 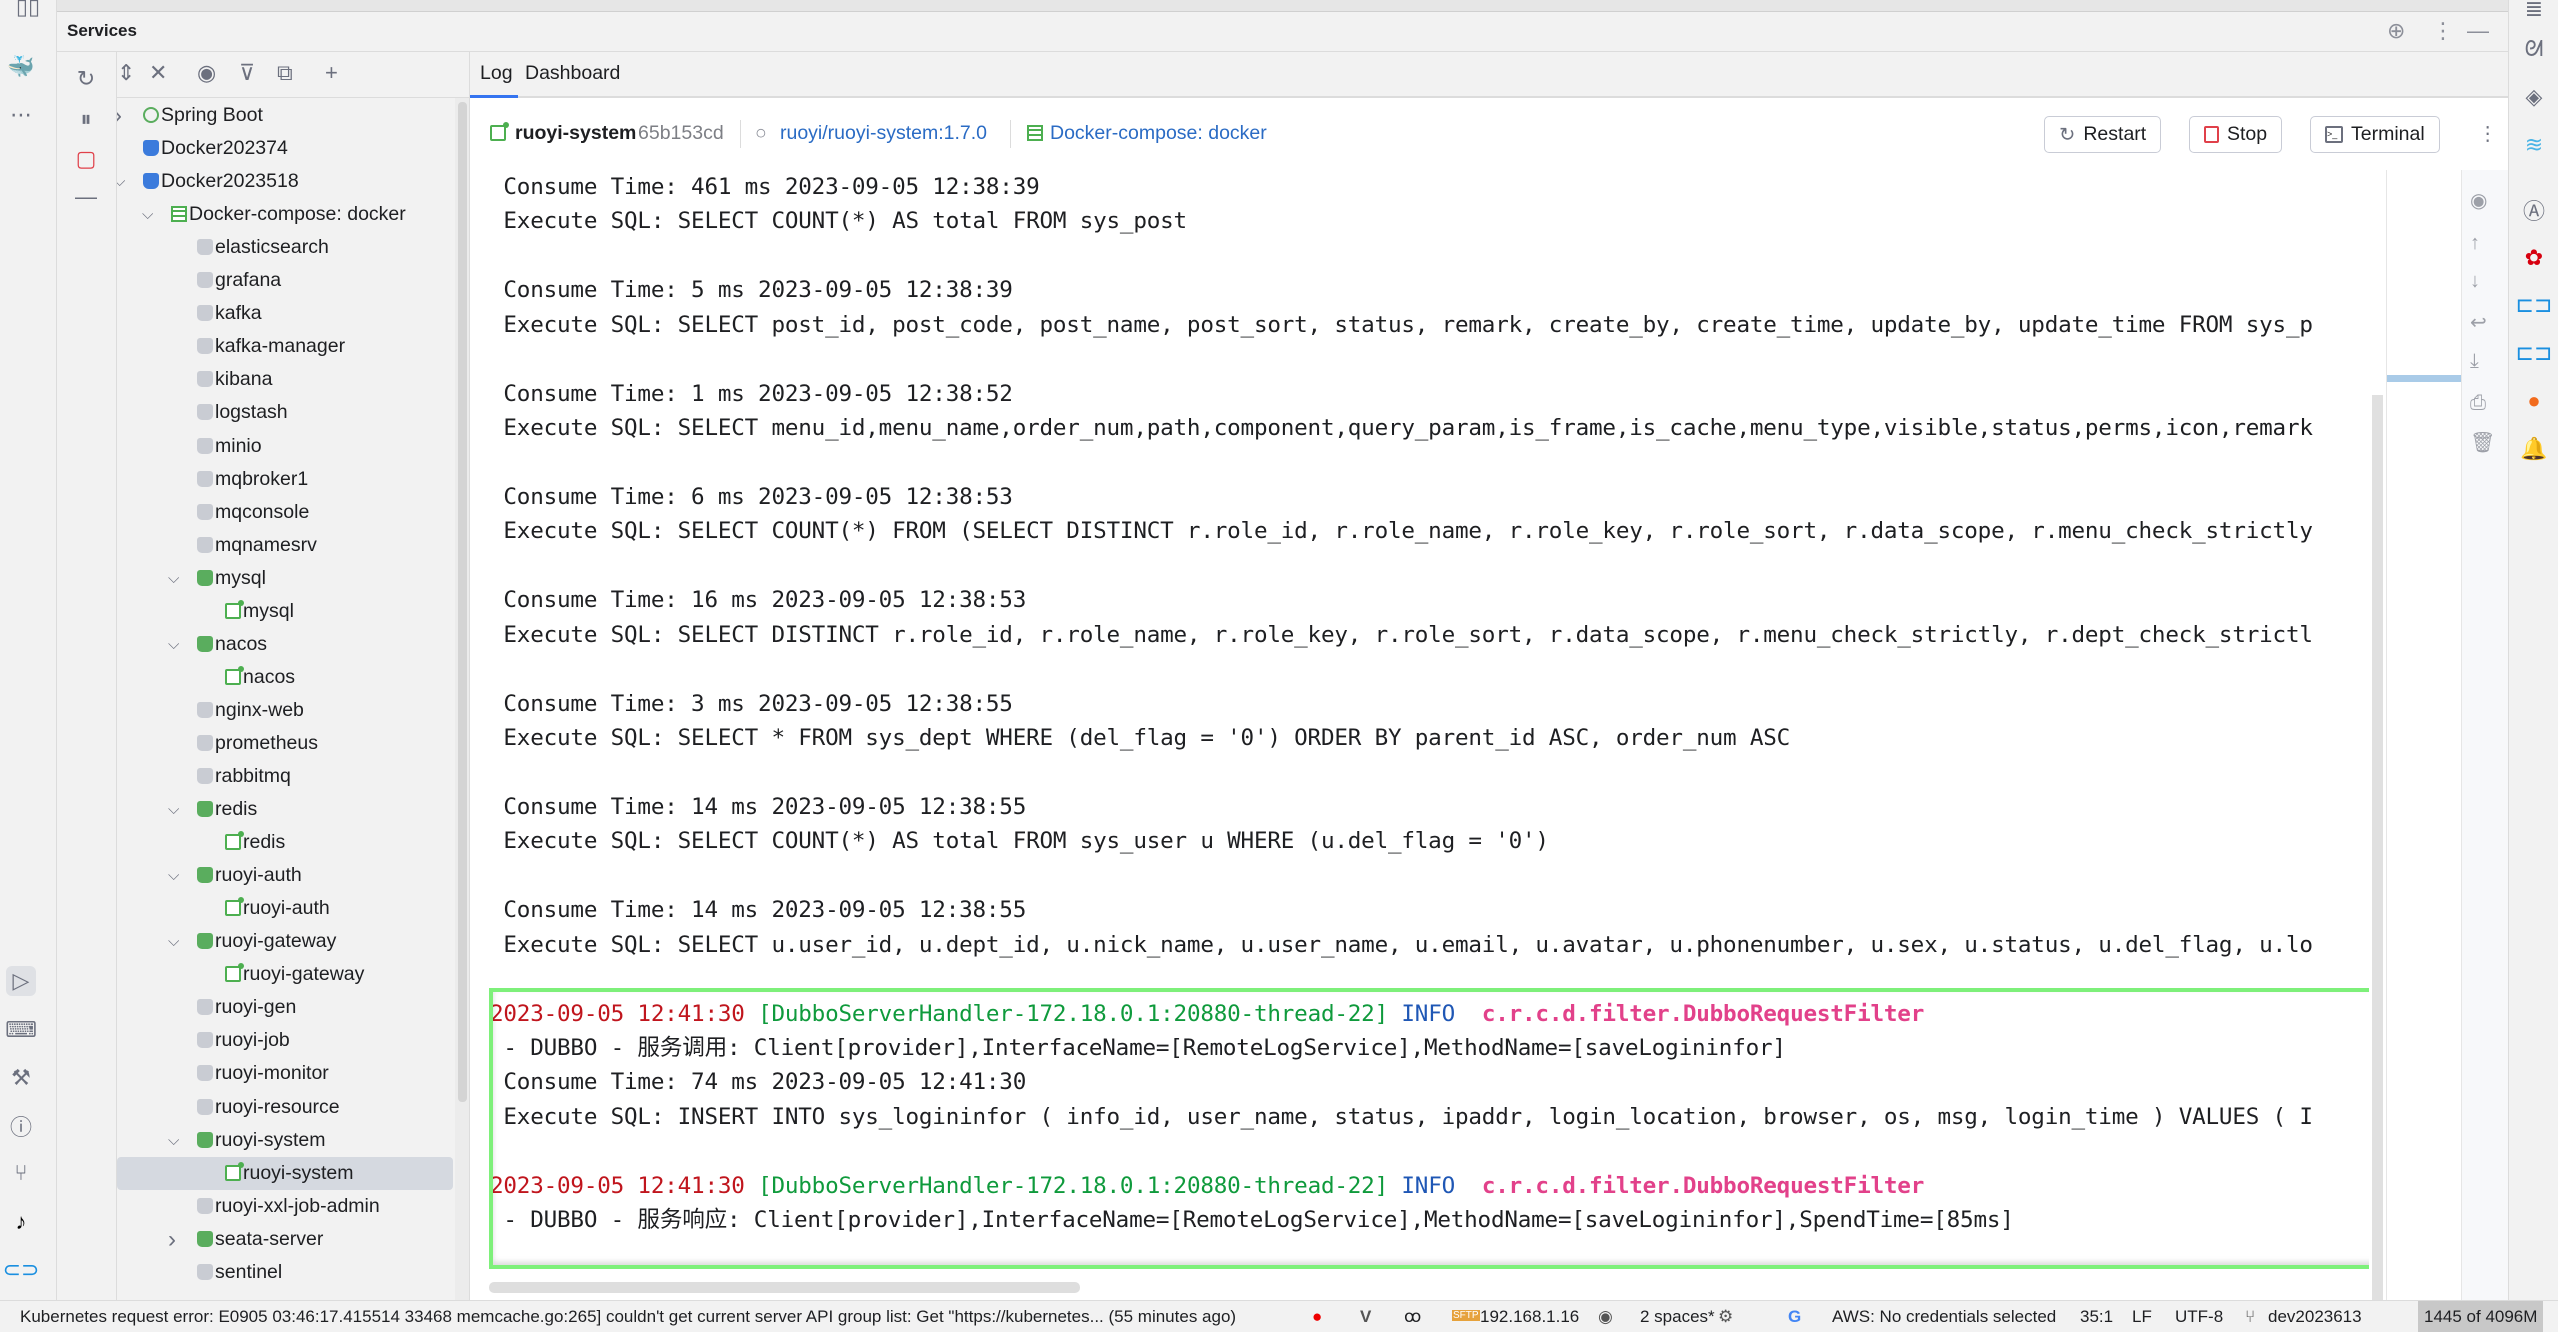 I want to click on chevron-right-icon: ›, so click(x=172, y=1239).